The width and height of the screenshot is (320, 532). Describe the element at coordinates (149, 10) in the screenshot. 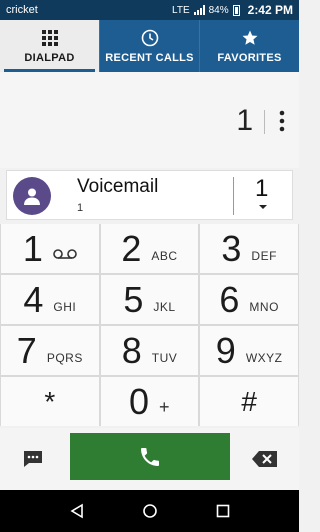

I see `status-bar: cricket LTE 84% 2:42 PM` at that location.